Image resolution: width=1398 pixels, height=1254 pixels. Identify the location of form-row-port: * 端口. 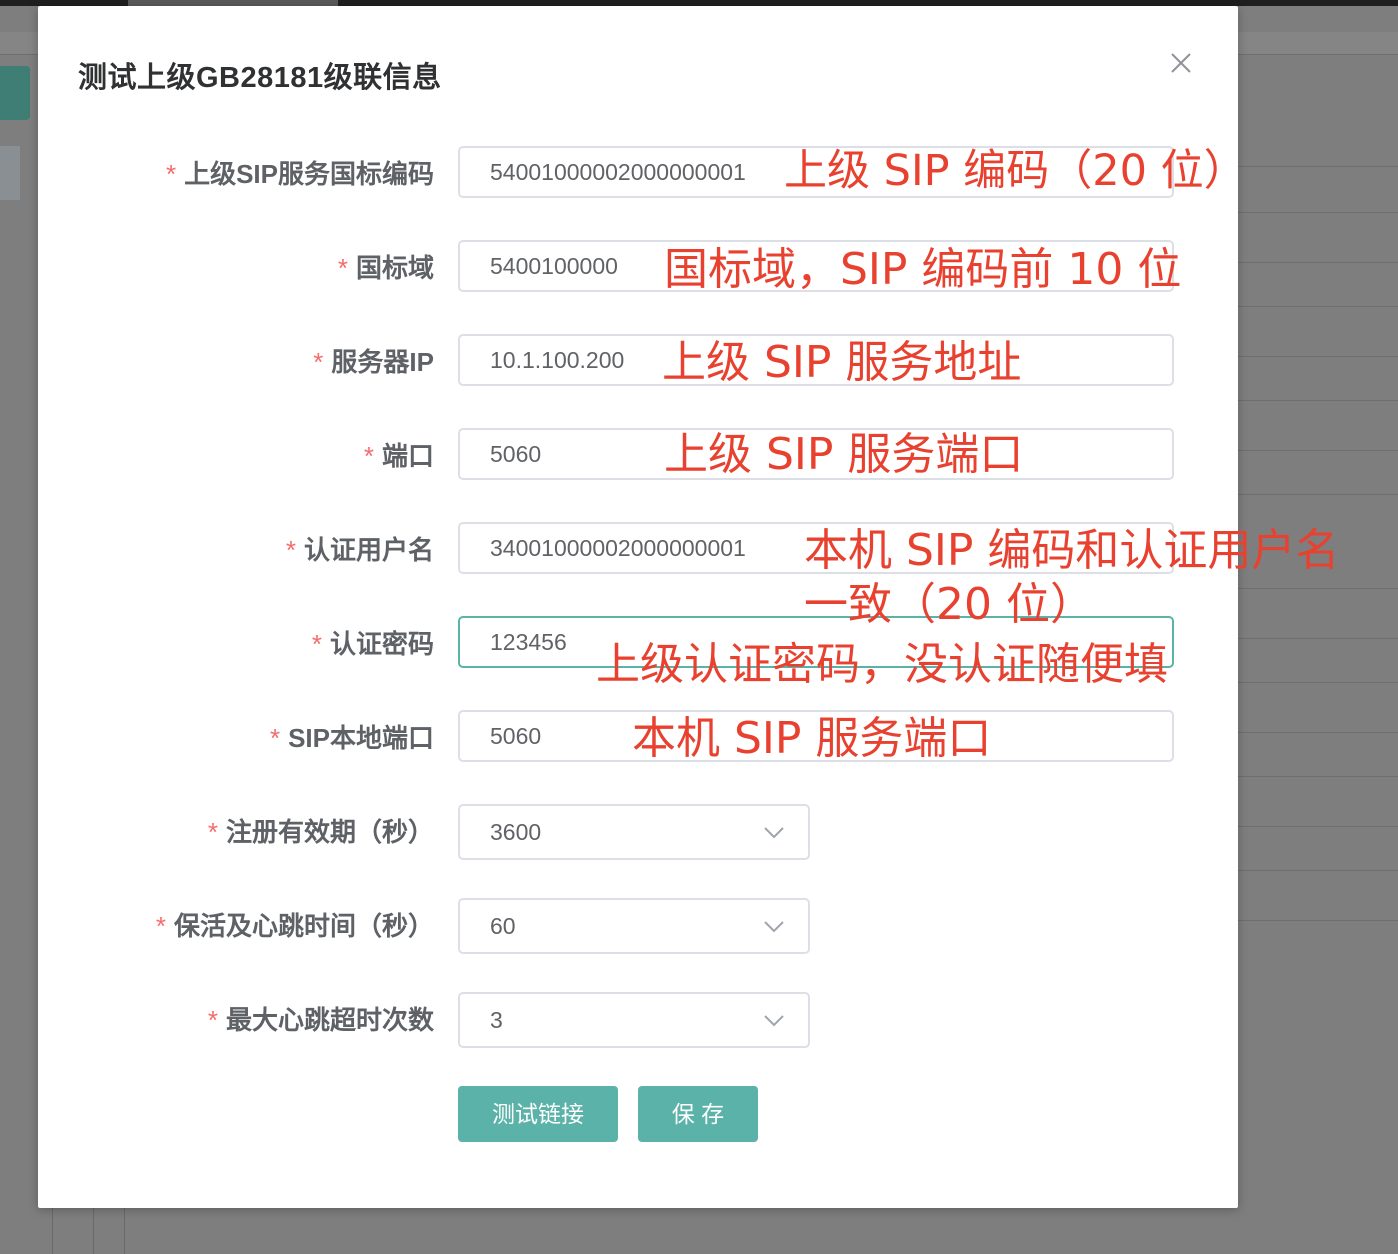
(638, 456).